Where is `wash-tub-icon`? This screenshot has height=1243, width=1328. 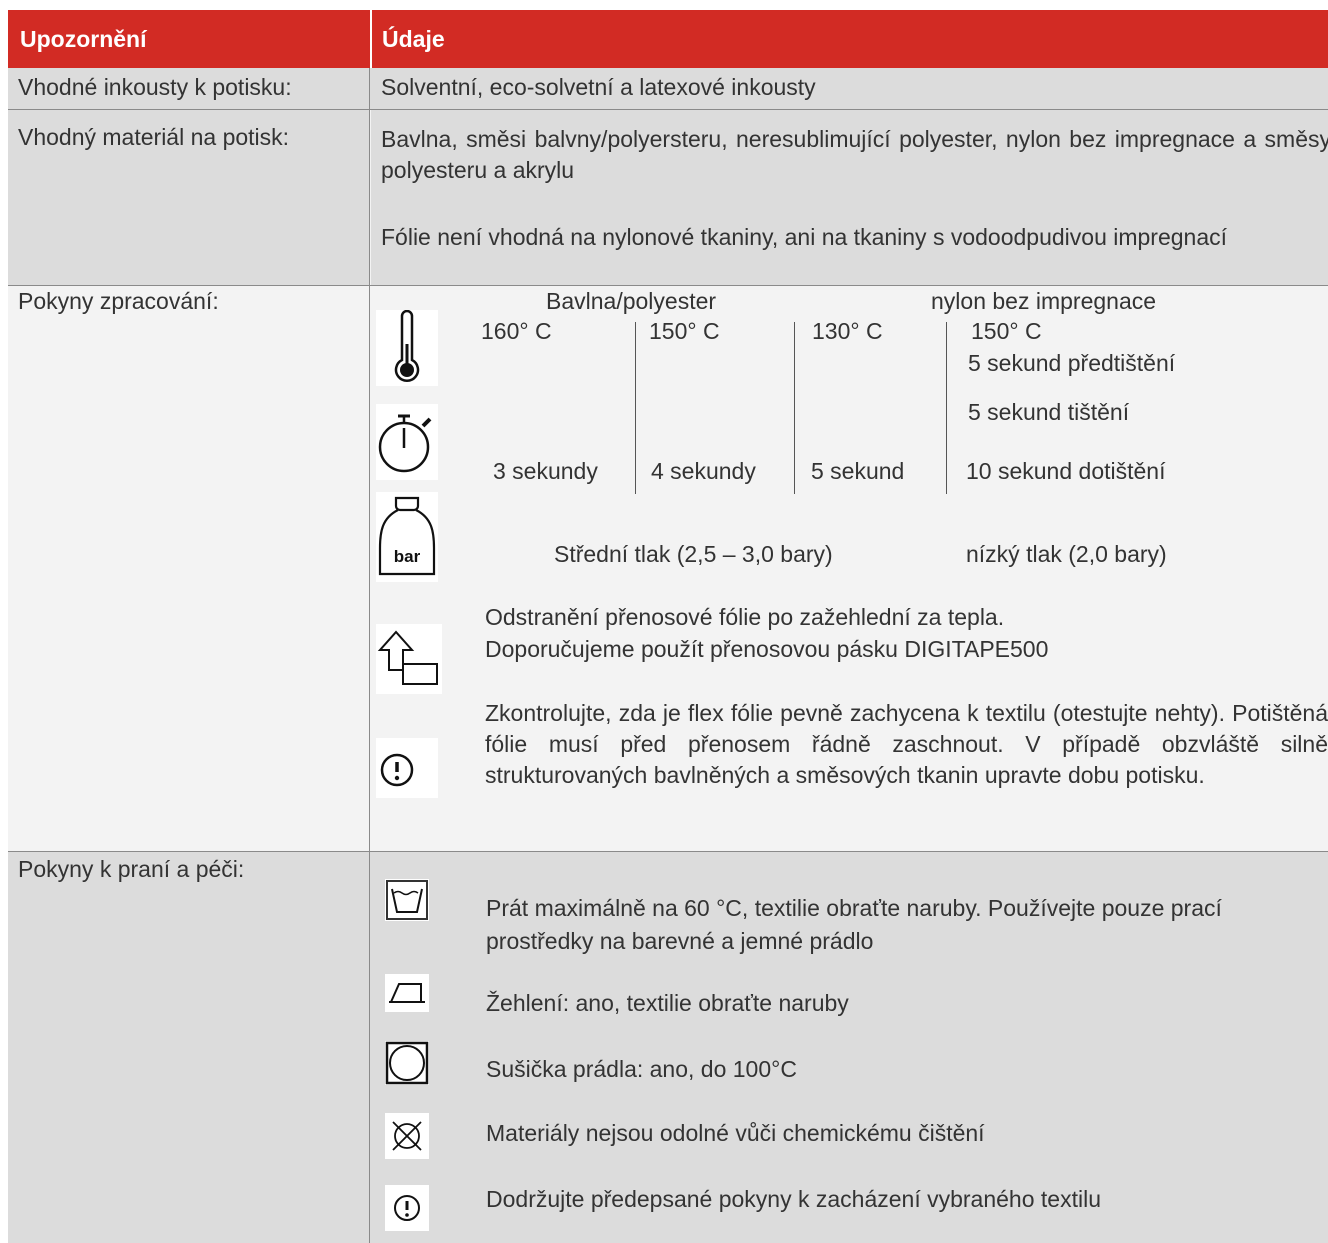 wash-tub-icon is located at coordinates (407, 900).